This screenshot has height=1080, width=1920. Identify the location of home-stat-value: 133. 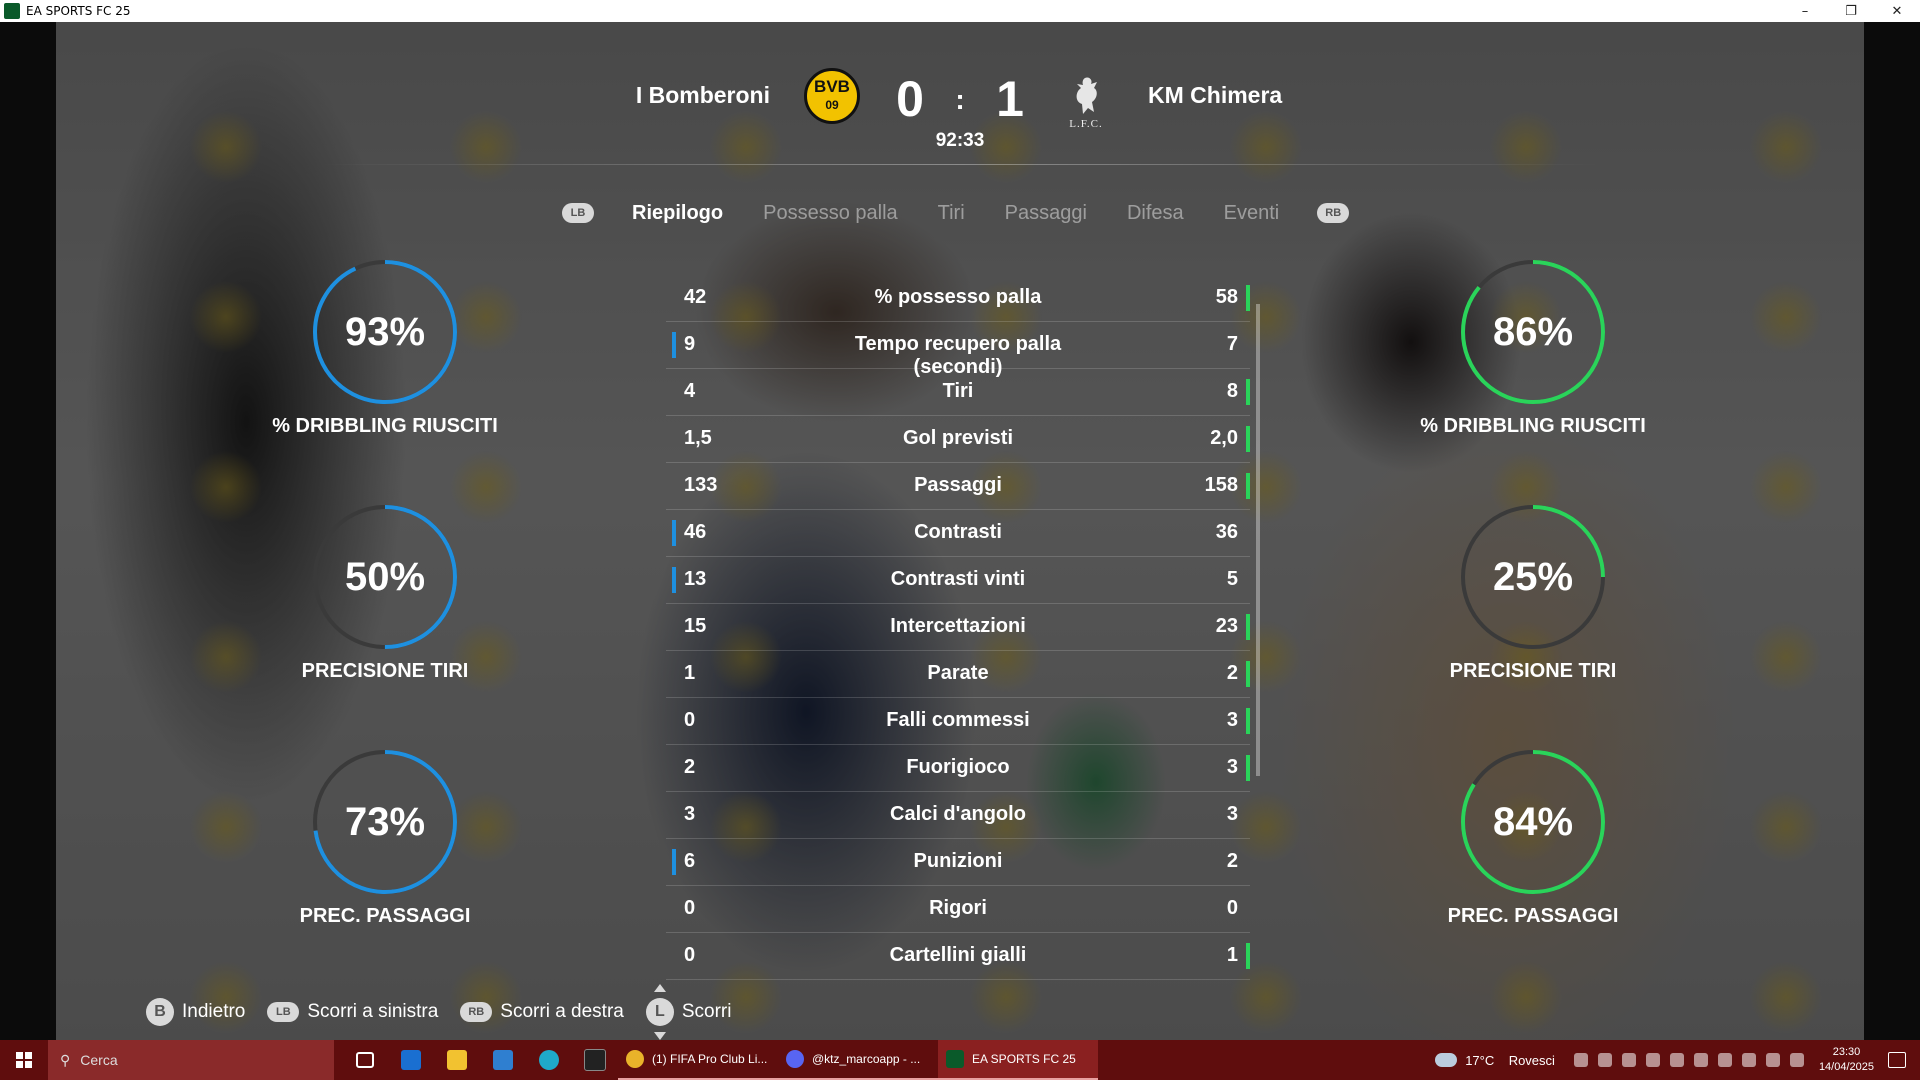
(701, 485).